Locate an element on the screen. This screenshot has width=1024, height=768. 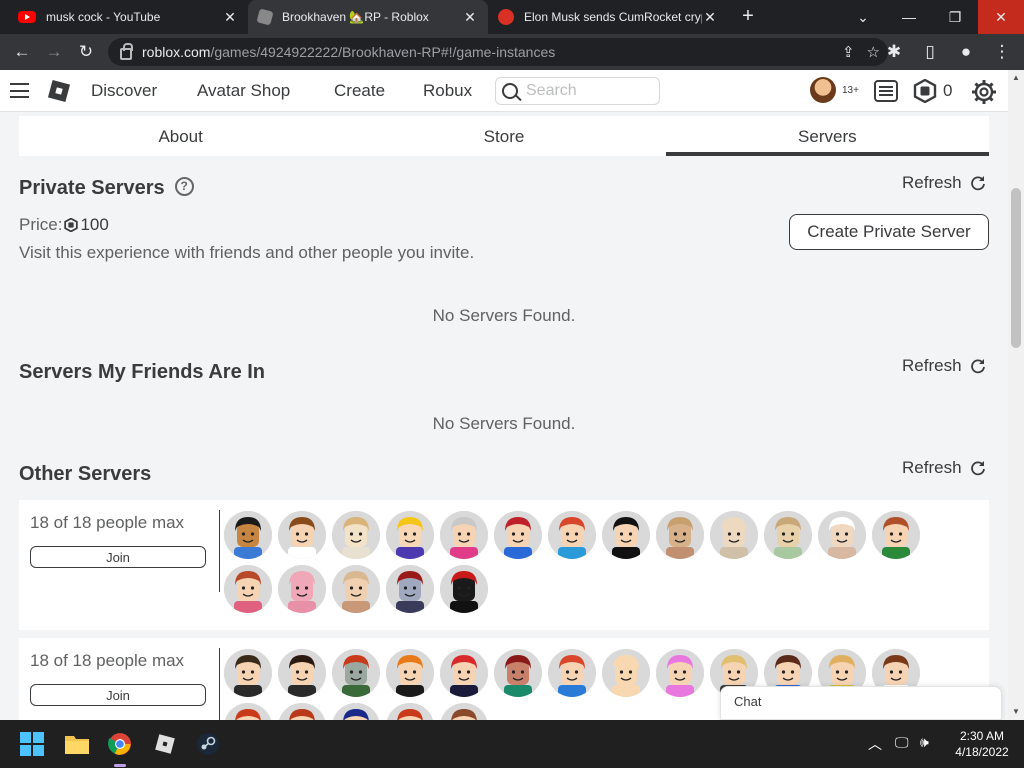
tab-search-icon: ⌄ is located at coordinates (863, 17).